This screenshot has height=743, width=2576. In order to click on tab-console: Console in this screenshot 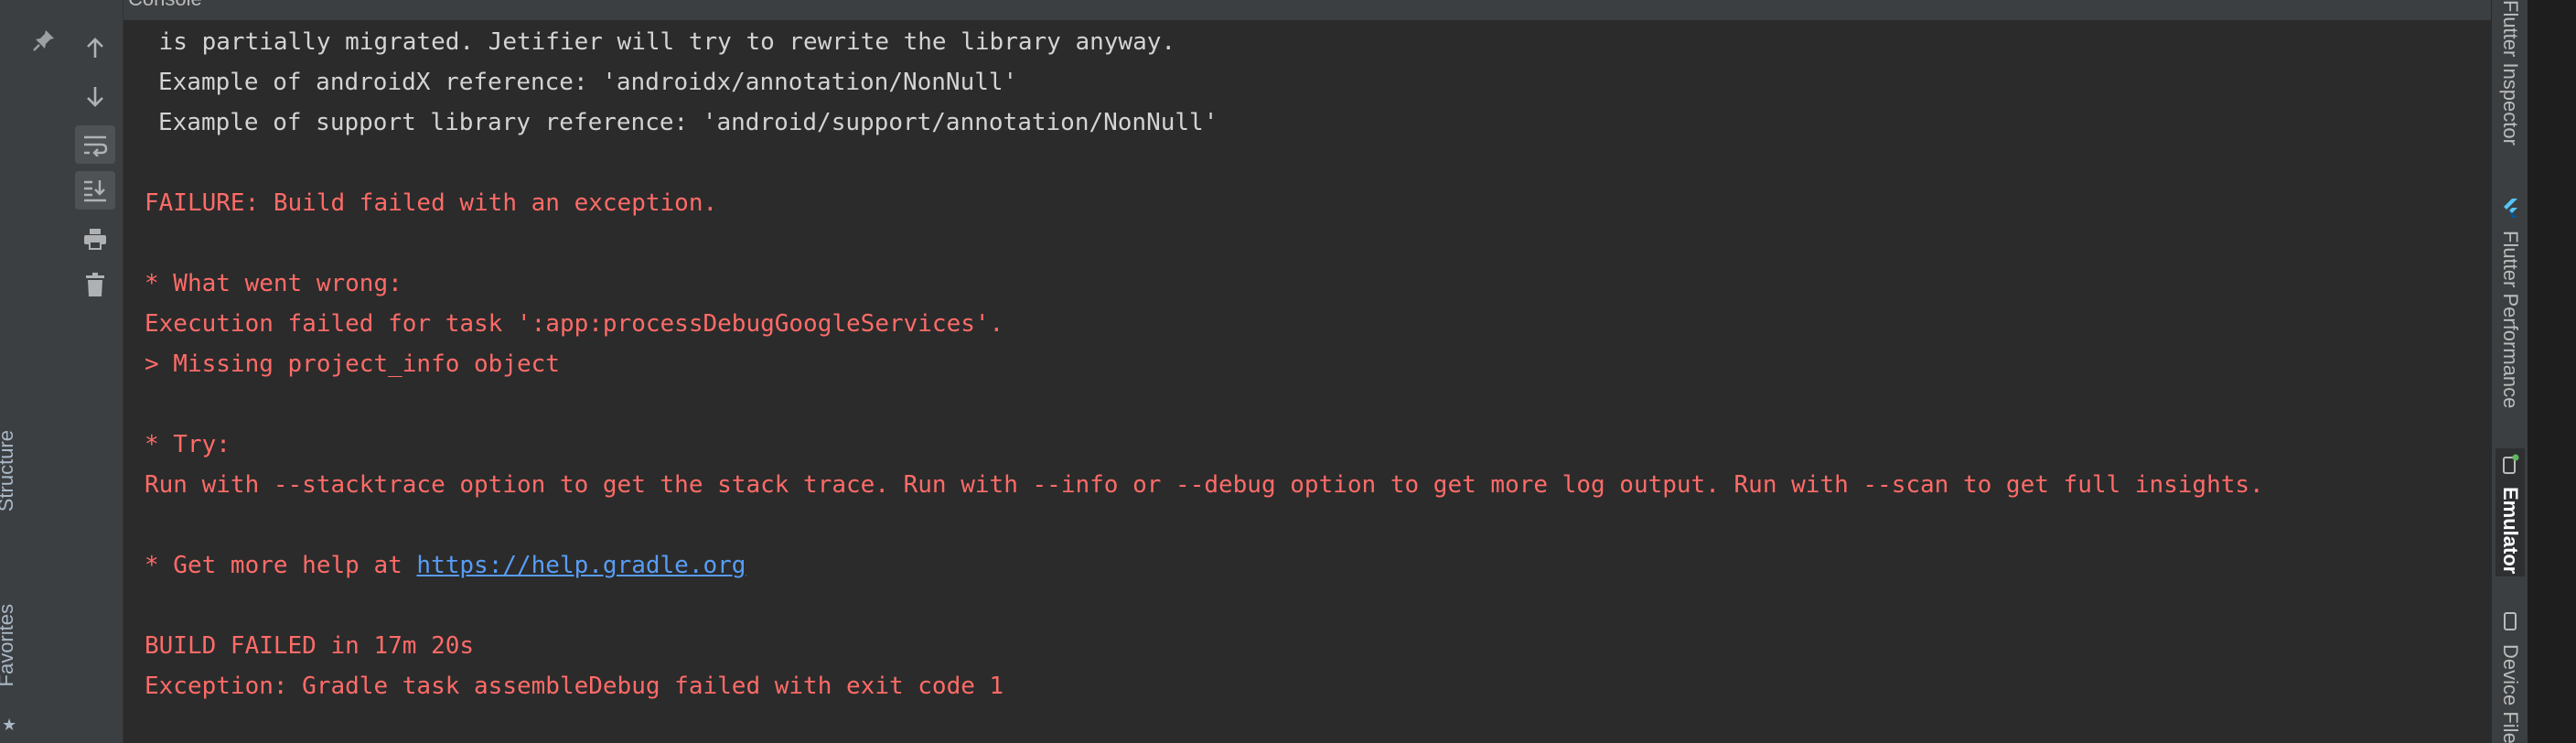, I will do `click(165, 5)`.